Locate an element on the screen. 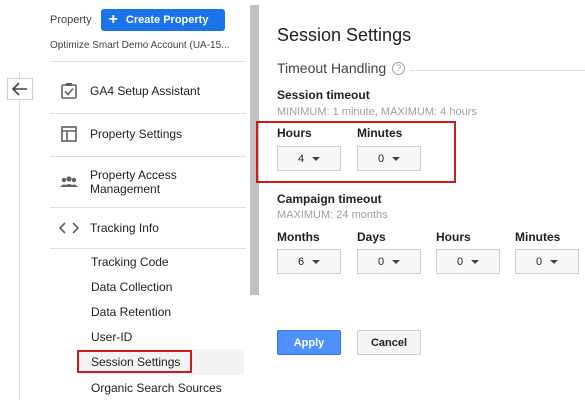 Image resolution: width=585 pixels, height=400 pixels. sub-item-data-collection: Data Collection is located at coordinates (131, 287).